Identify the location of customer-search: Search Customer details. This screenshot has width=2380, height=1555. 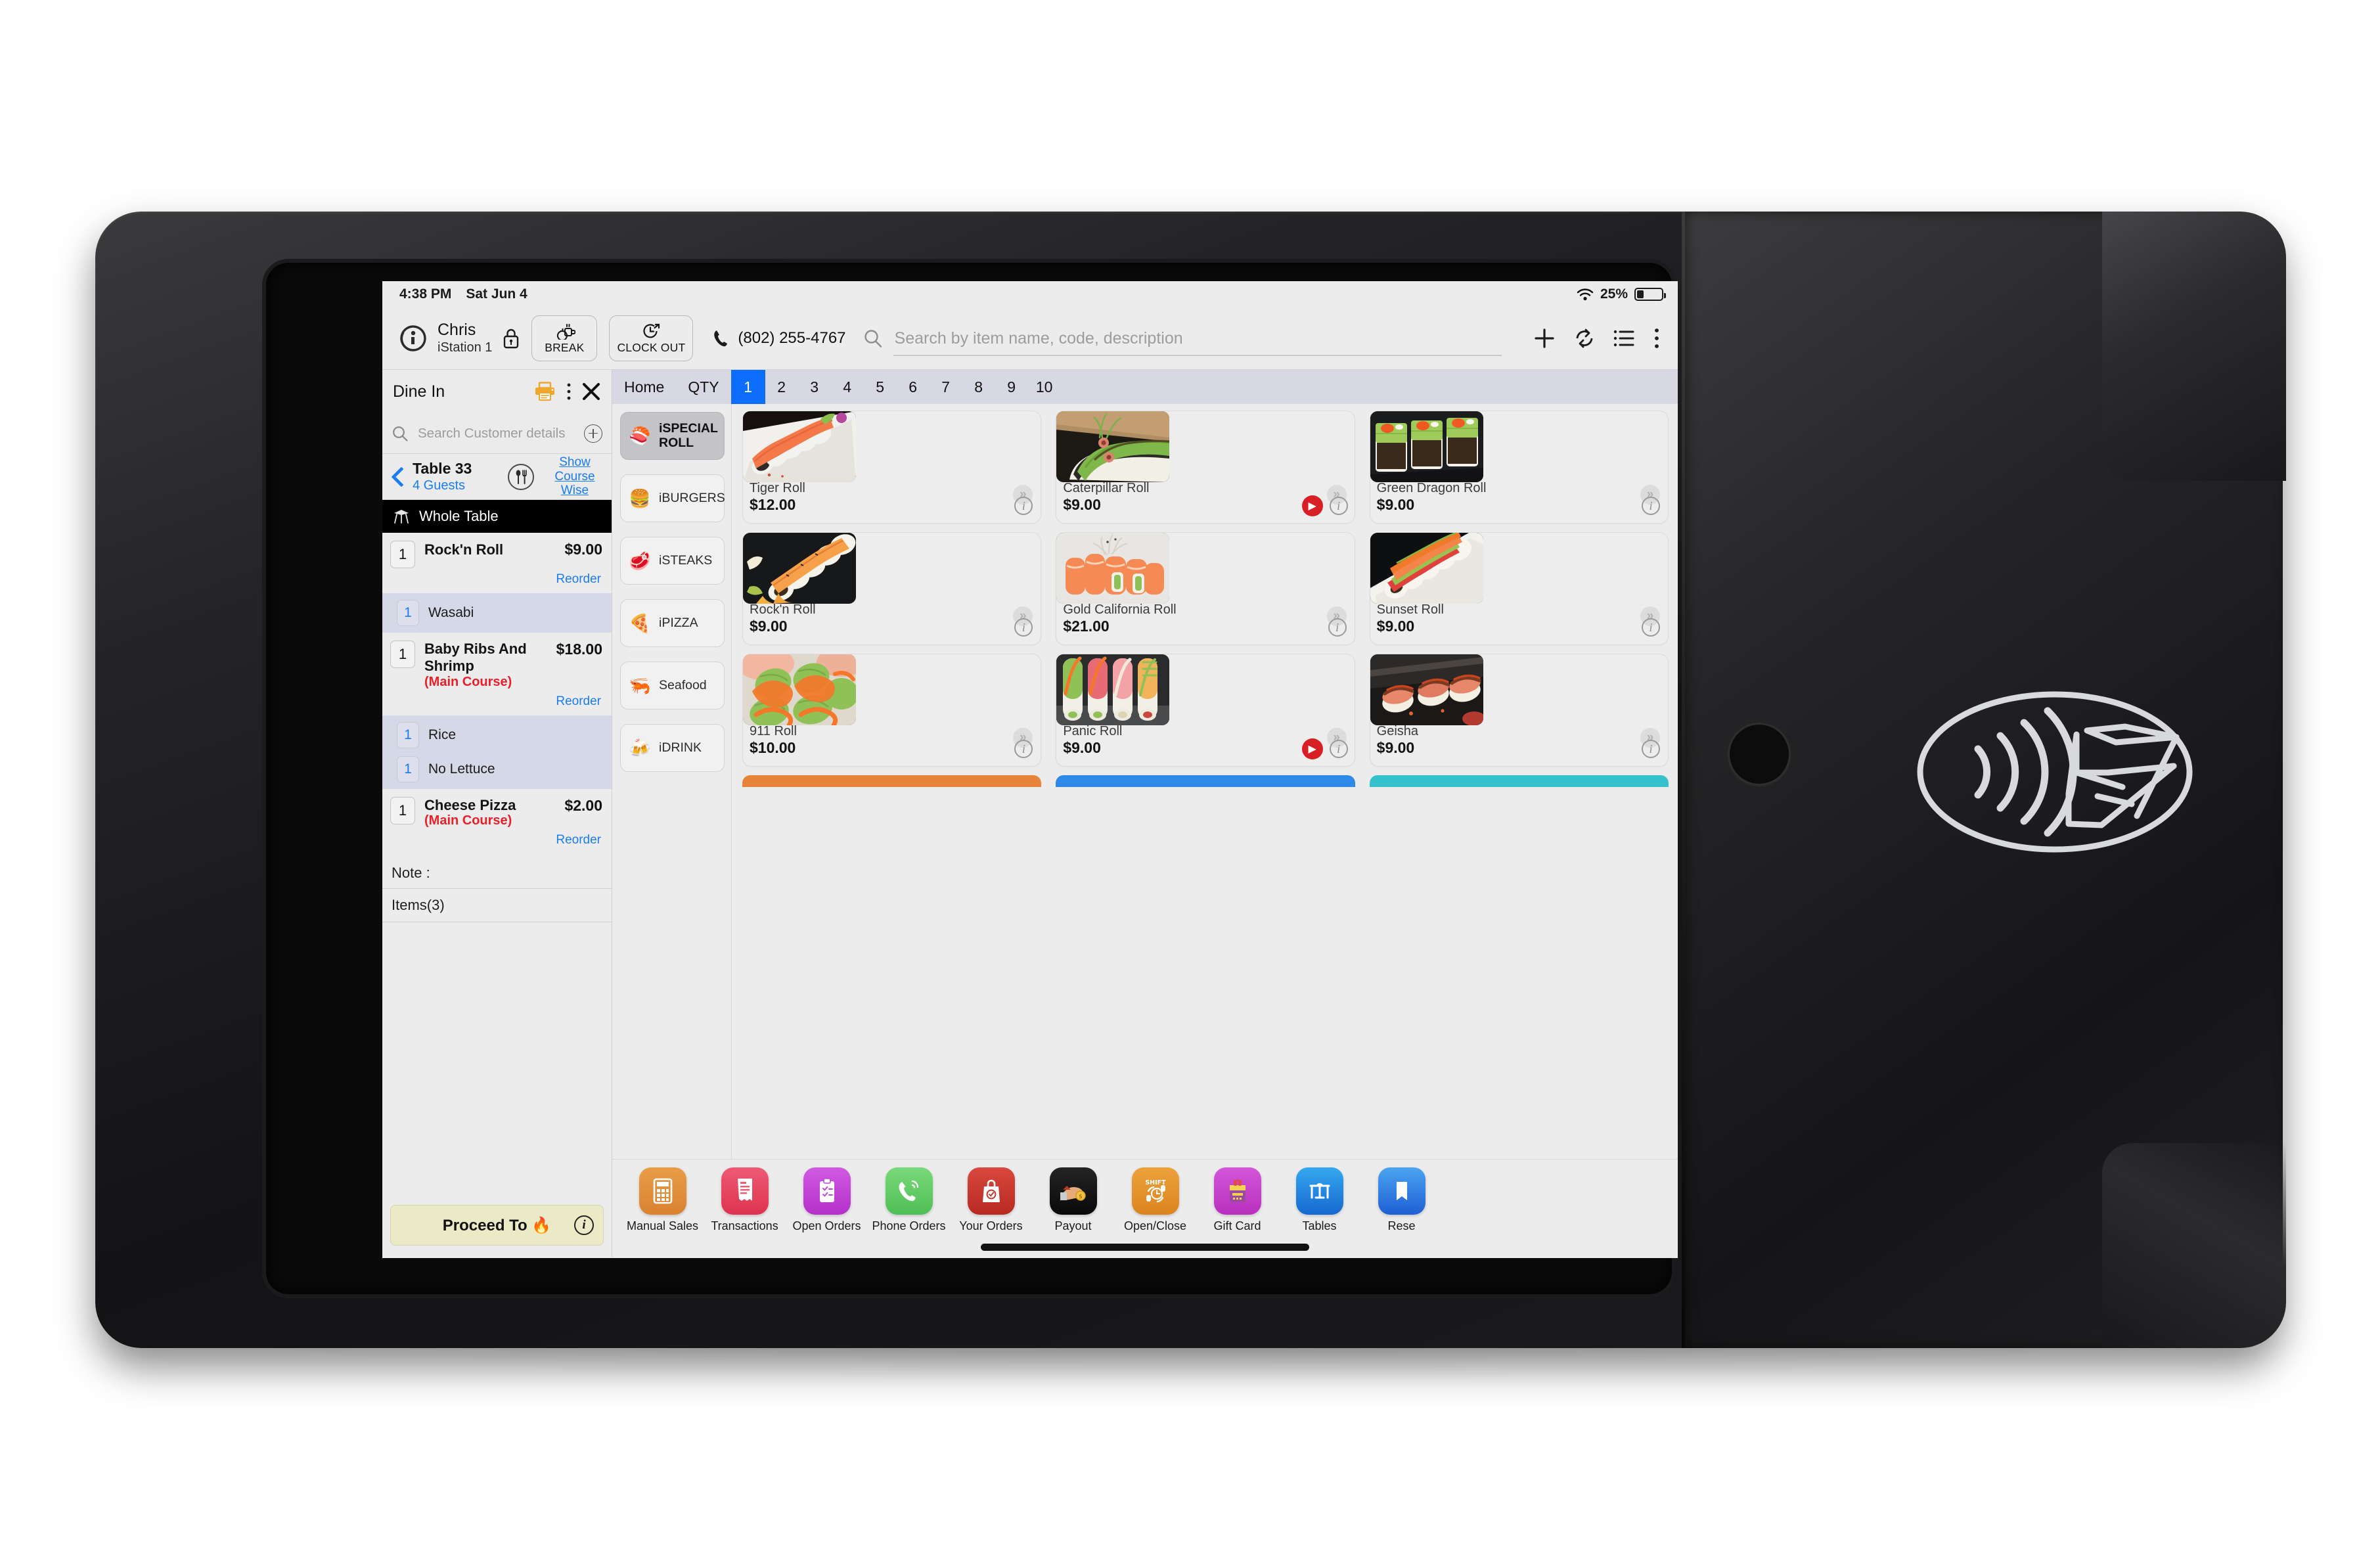
(497, 433).